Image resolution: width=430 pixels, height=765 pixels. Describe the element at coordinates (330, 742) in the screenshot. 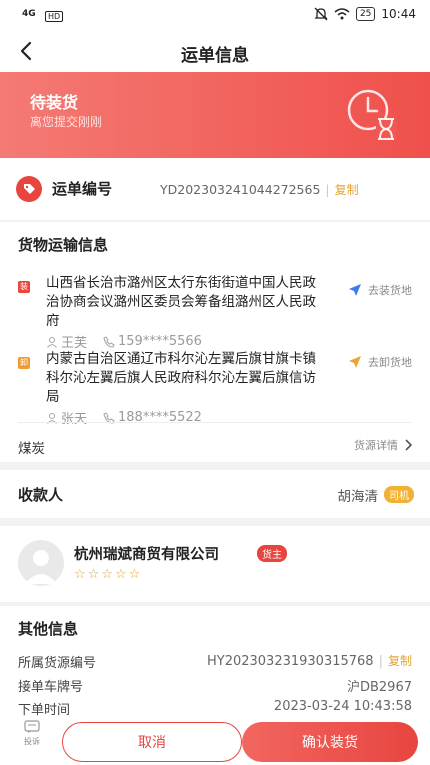

I see `confirm-loading-button: 确认装货` at that location.